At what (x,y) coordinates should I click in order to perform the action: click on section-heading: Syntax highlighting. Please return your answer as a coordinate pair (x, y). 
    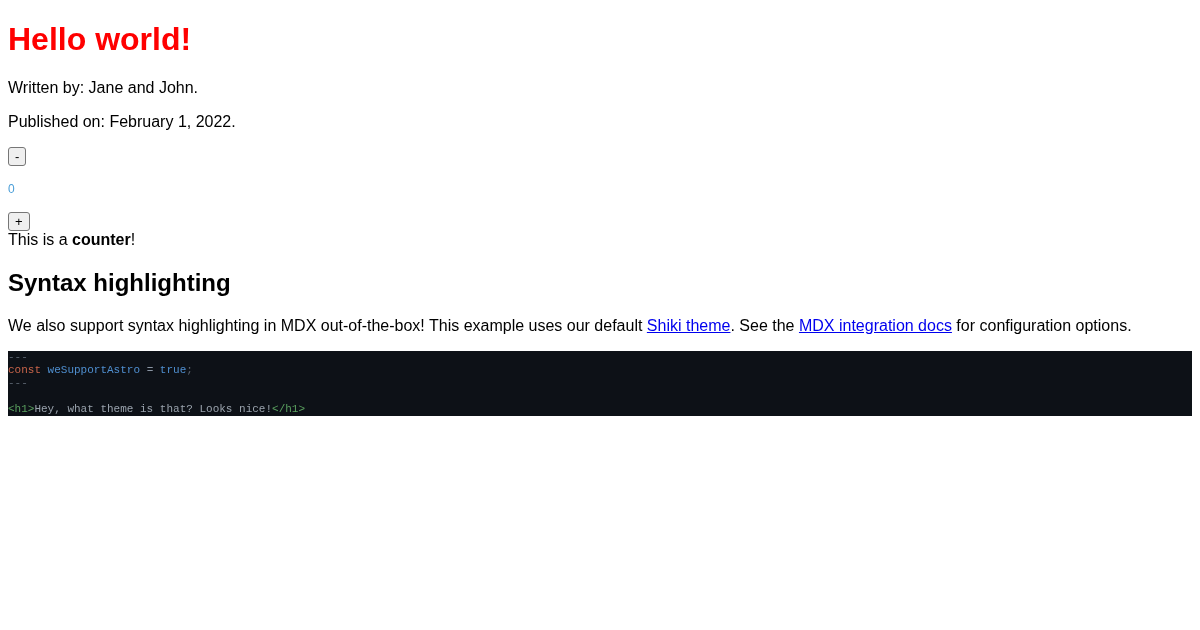
    Looking at the image, I should click on (120, 283).